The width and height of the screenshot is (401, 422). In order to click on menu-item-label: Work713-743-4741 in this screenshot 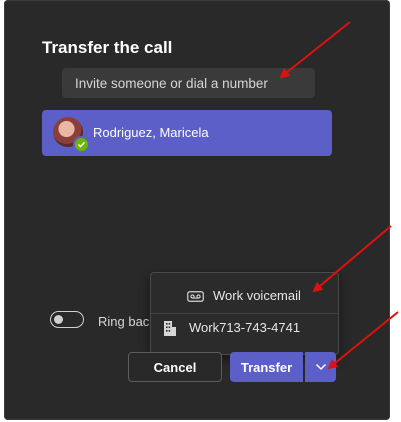, I will do `click(245, 327)`.